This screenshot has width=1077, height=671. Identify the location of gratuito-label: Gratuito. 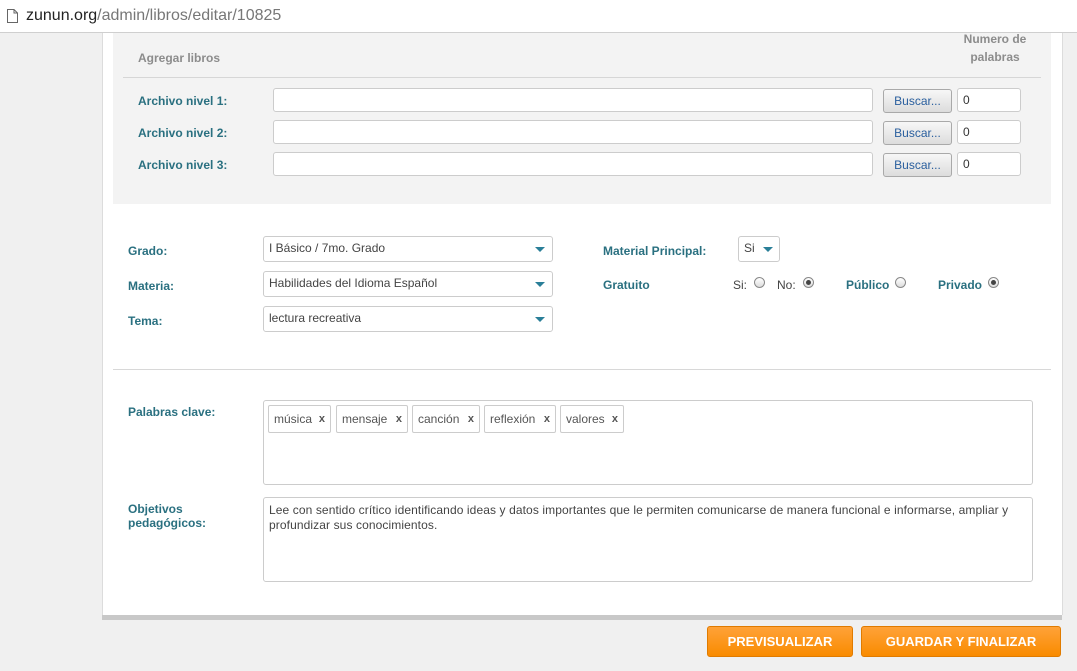
(626, 285).